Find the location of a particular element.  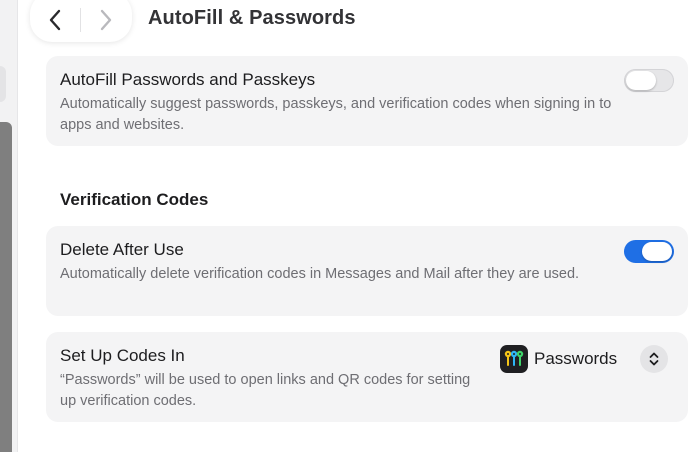

forward-button is located at coordinates (106, 20).